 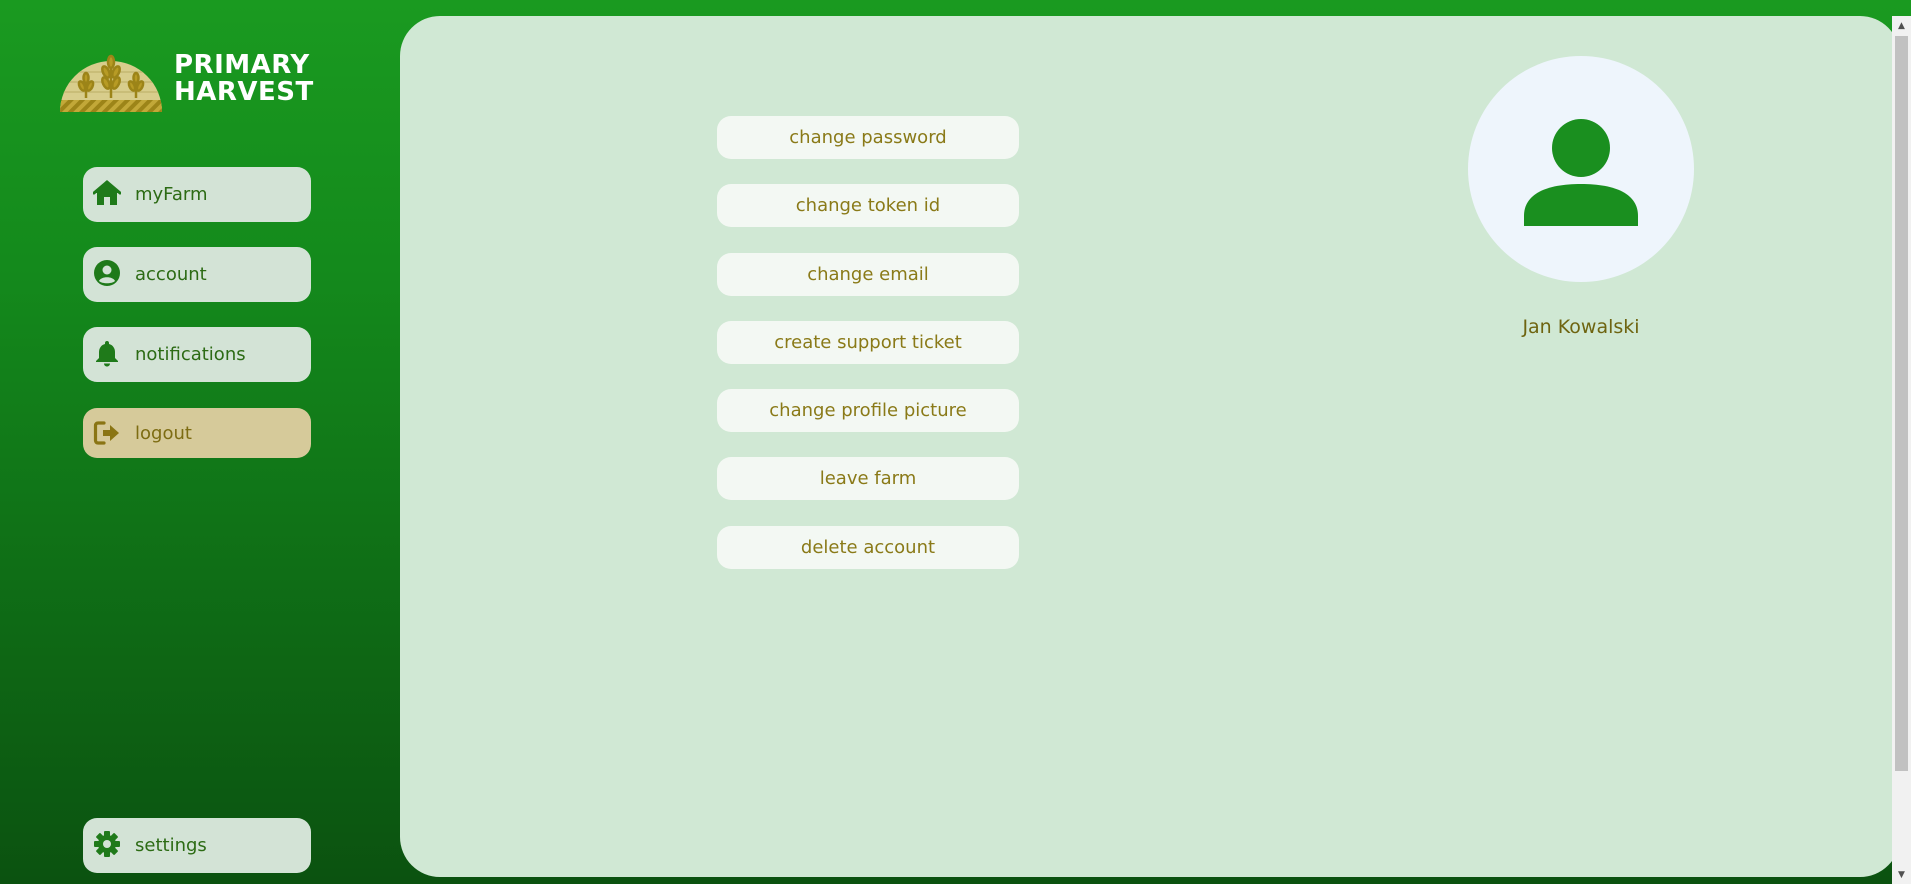 What do you see at coordinates (171, 194) in the screenshot?
I see `sidebar-item-label: myFarm` at bounding box center [171, 194].